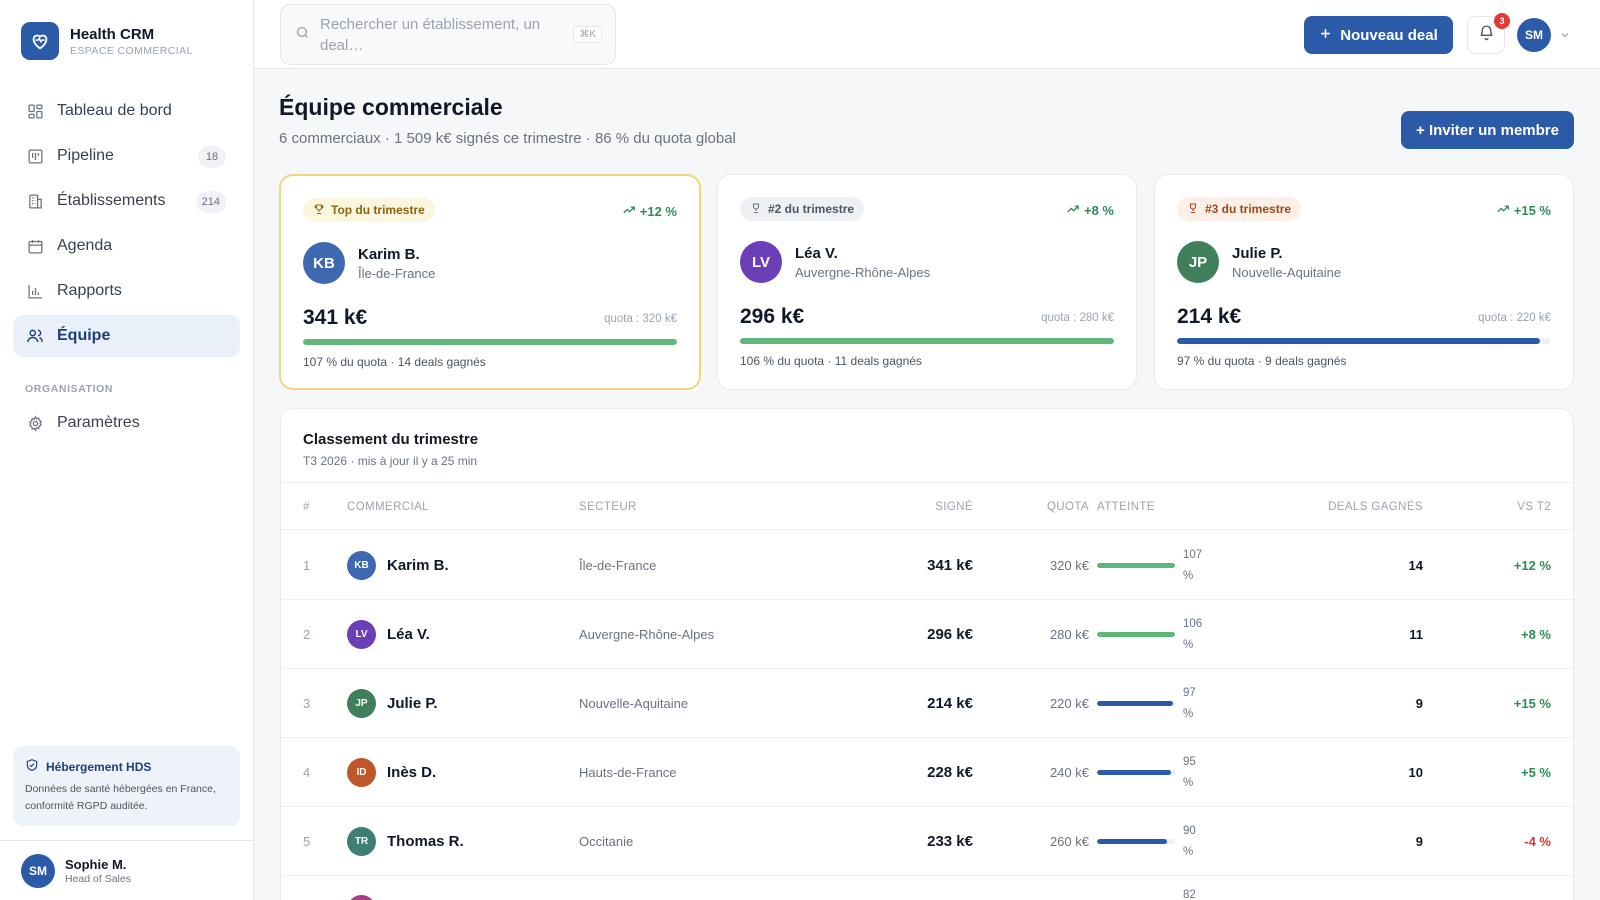 The height and width of the screenshot is (900, 1600). Describe the element at coordinates (1415, 565) in the screenshot. I see `deals-cell: 14` at that location.